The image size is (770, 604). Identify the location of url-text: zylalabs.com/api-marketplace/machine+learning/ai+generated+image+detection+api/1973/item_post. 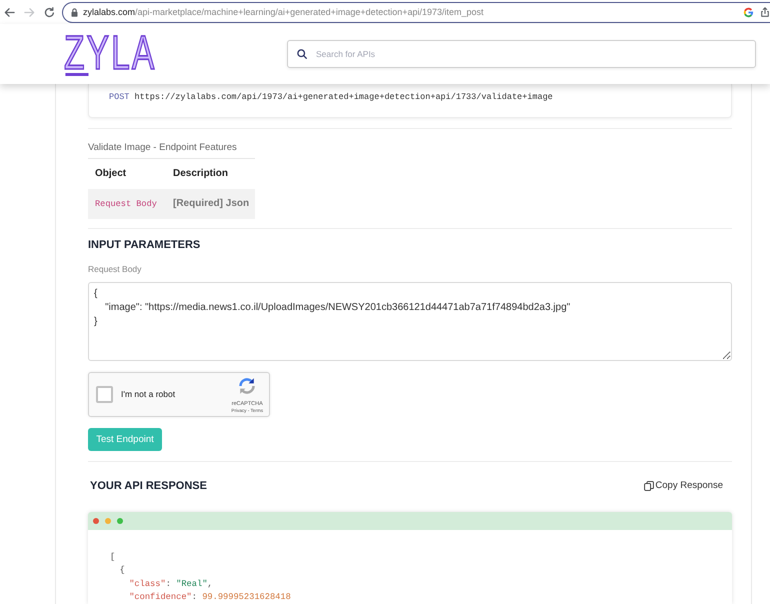
(283, 12).